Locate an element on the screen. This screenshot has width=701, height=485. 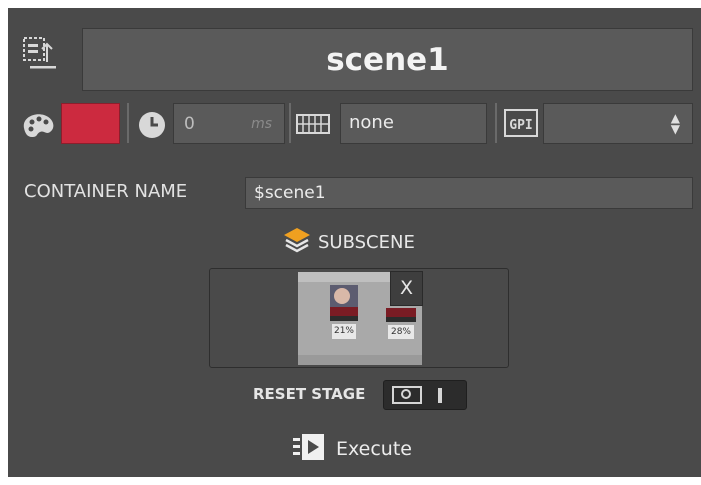
toggle-on-icon is located at coordinates (440, 395).